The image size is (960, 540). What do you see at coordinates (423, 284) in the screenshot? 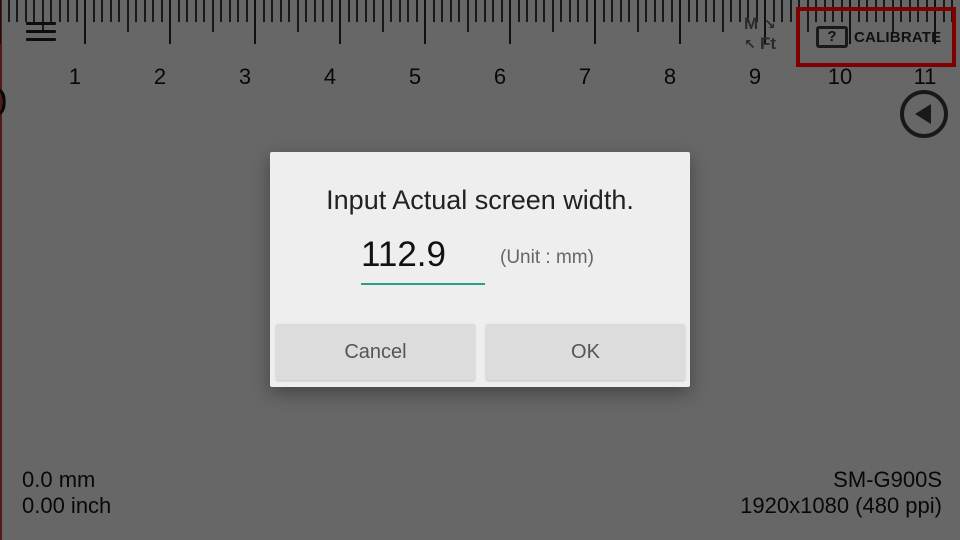
I see `input-underline` at bounding box center [423, 284].